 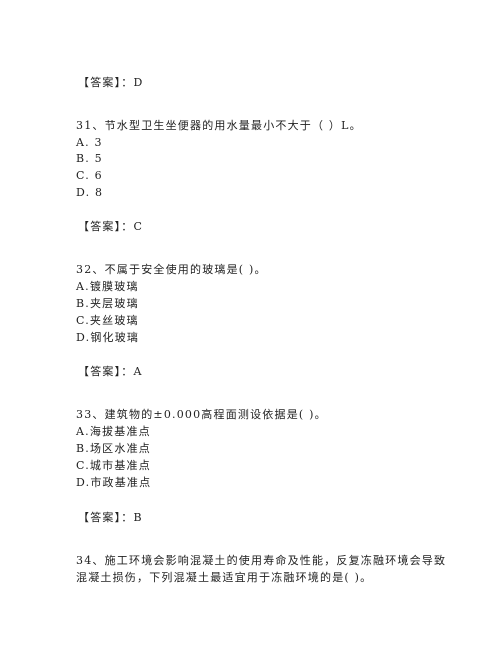 What do you see at coordinates (89, 175) in the screenshot?
I see `option-31-c: C. 6` at bounding box center [89, 175].